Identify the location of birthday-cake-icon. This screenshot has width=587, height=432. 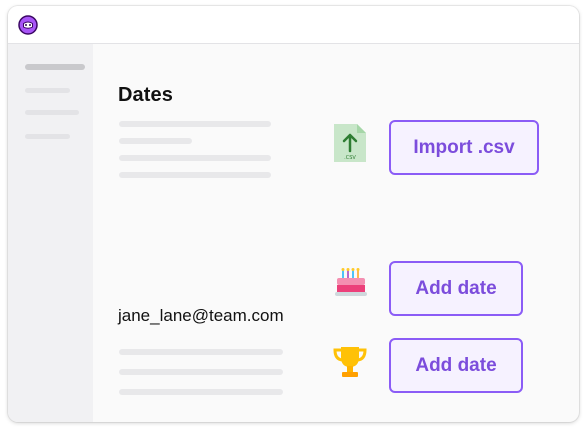
(351, 282).